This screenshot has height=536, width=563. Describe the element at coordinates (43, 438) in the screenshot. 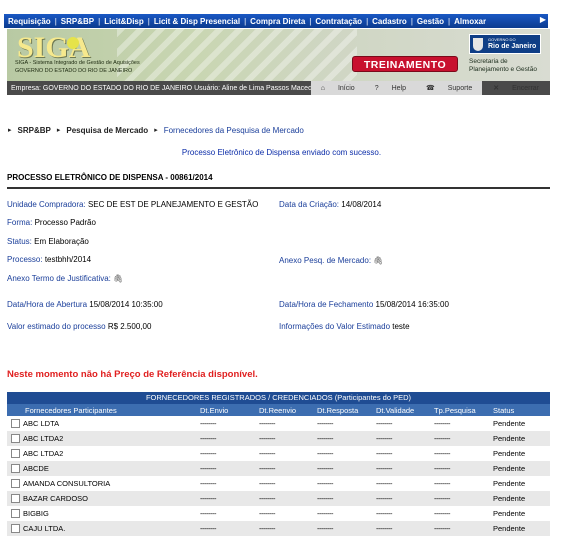

I see `supplier-name: ABC LTDA2` at that location.